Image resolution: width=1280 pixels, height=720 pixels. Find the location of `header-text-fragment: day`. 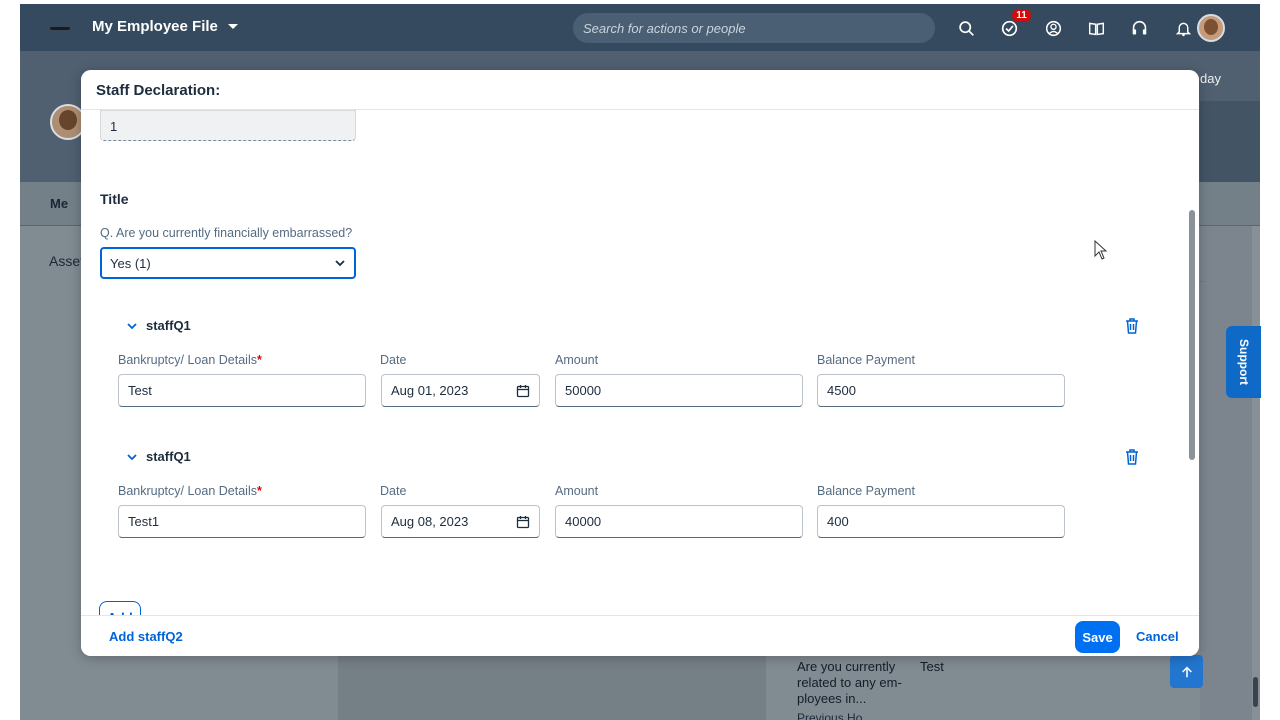

header-text-fragment: day is located at coordinates (1210, 78).